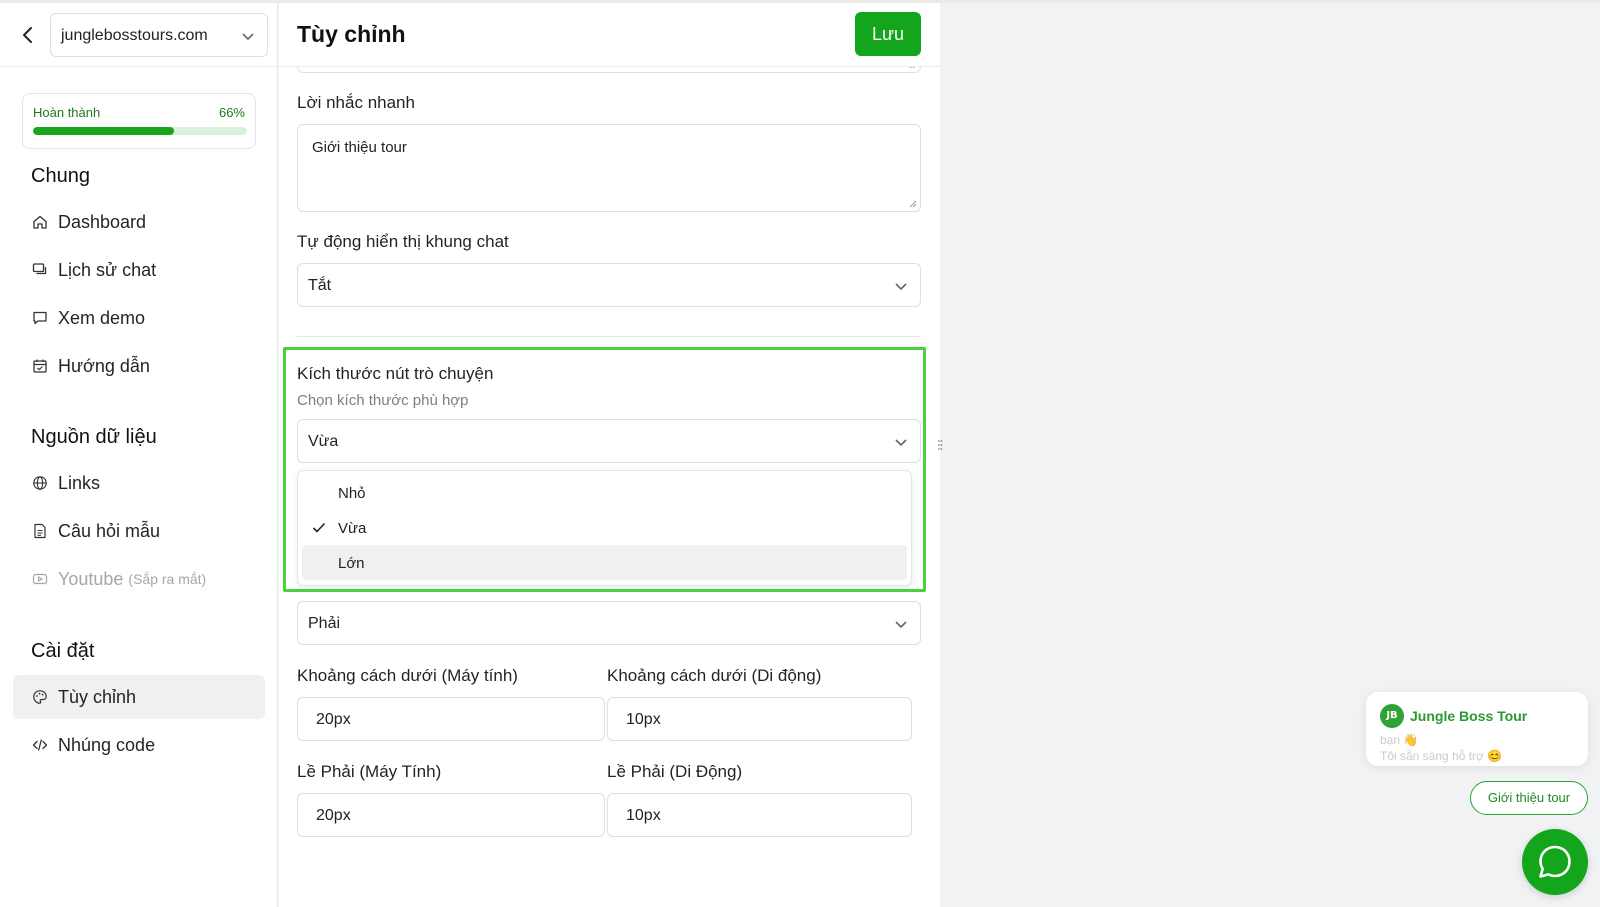  Describe the element at coordinates (352, 528) in the screenshot. I see `option-label: Vừa` at that location.